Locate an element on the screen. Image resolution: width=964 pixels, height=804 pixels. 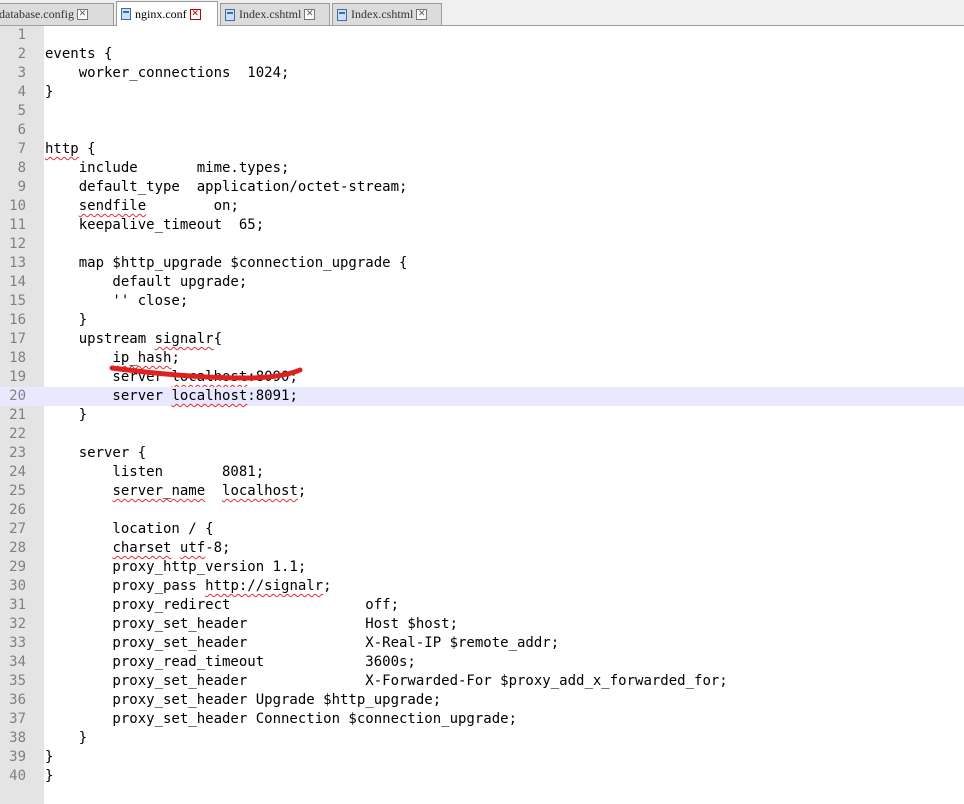
code-text: map $http_upgrade $connection_upgrade { is located at coordinates (226, 263).